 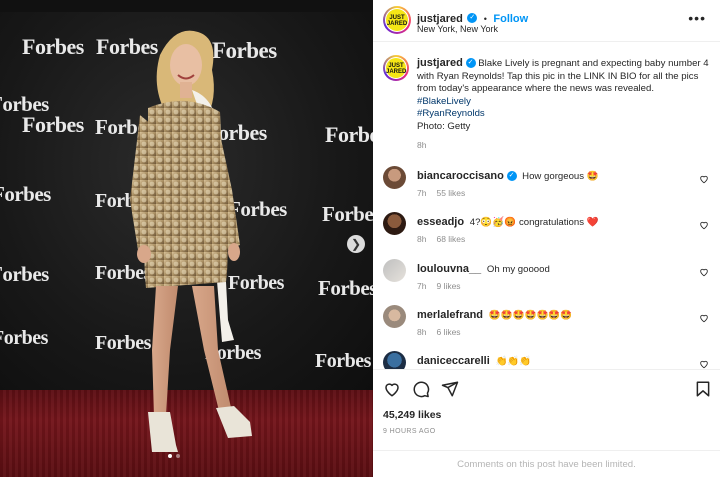 I want to click on comments-limited-notice: Comments on this post have been limited., so click(x=546, y=463).